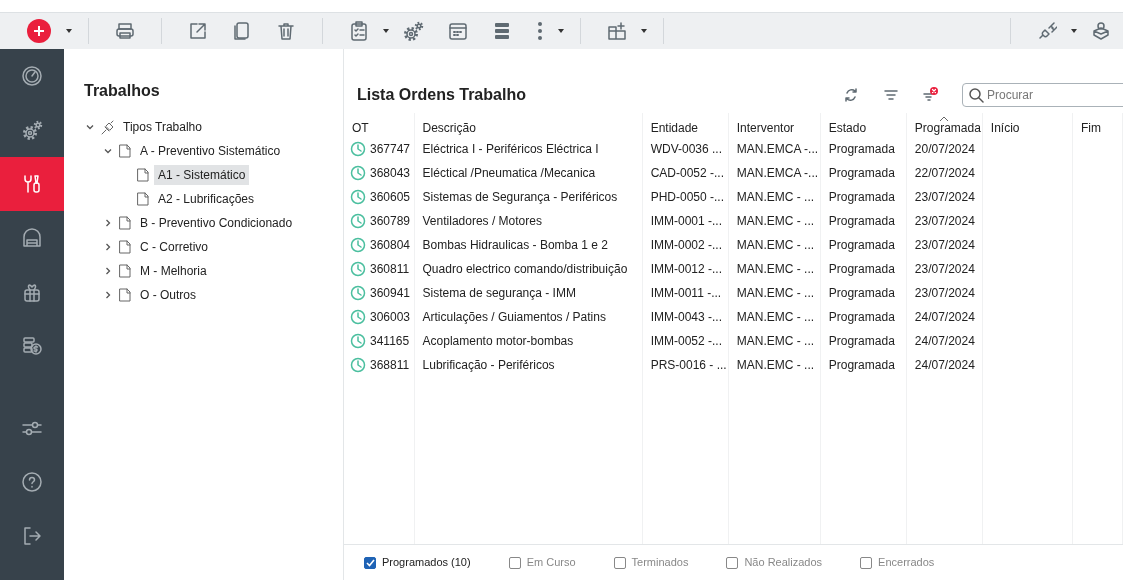 This screenshot has height=580, width=1123. What do you see at coordinates (551, 563) in the screenshot?
I see `filter-label: Em Curso` at bounding box center [551, 563].